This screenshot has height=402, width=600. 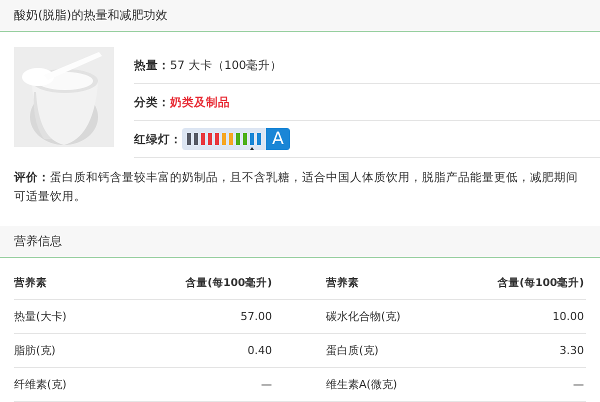 What do you see at coordinates (278, 139) in the screenshot?
I see `grade-badge: A` at bounding box center [278, 139].